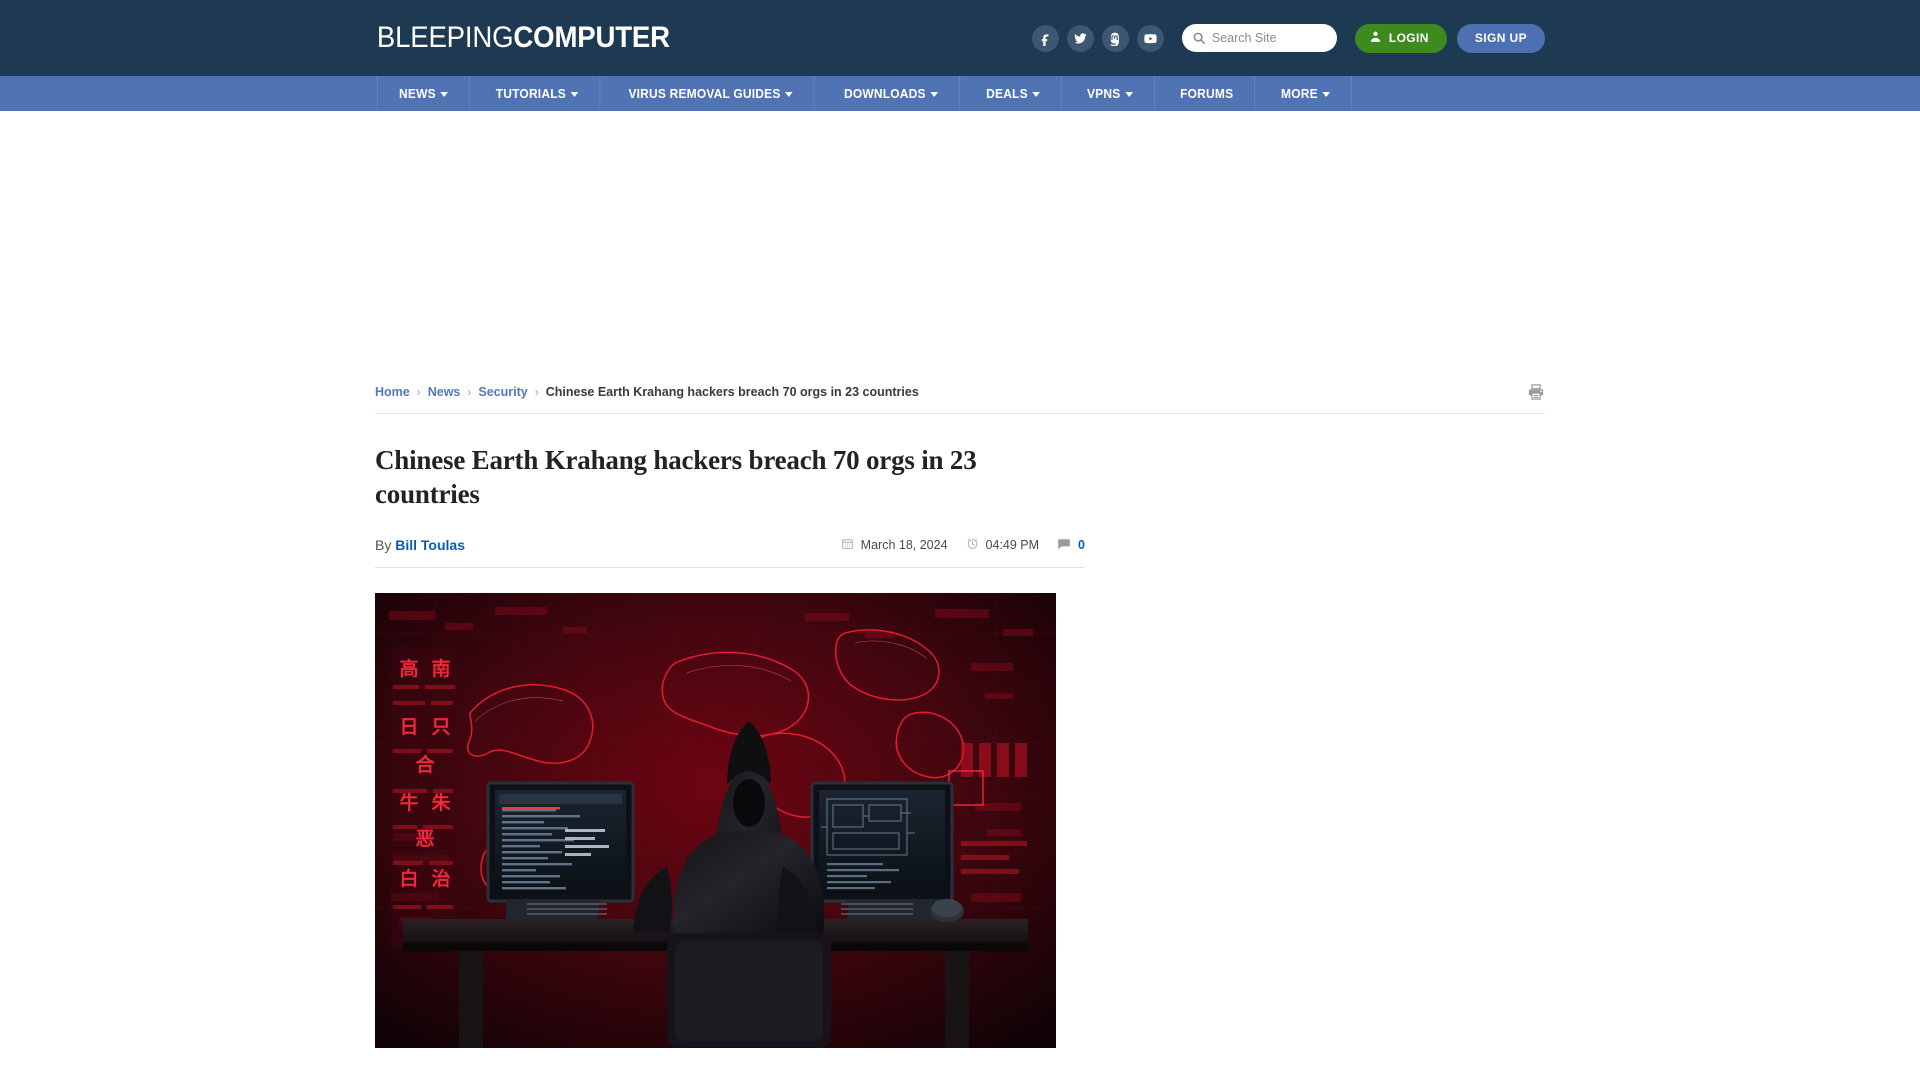 The height and width of the screenshot is (1080, 1920). I want to click on comment-count: 0, so click(1071, 545).